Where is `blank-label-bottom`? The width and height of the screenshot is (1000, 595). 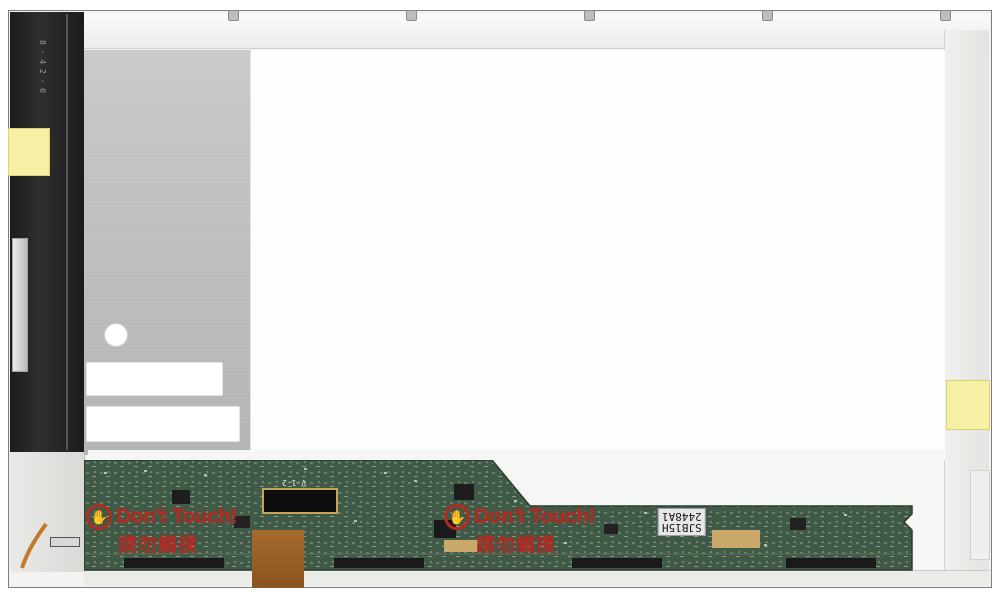
blank-label-bottom is located at coordinates (163, 424).